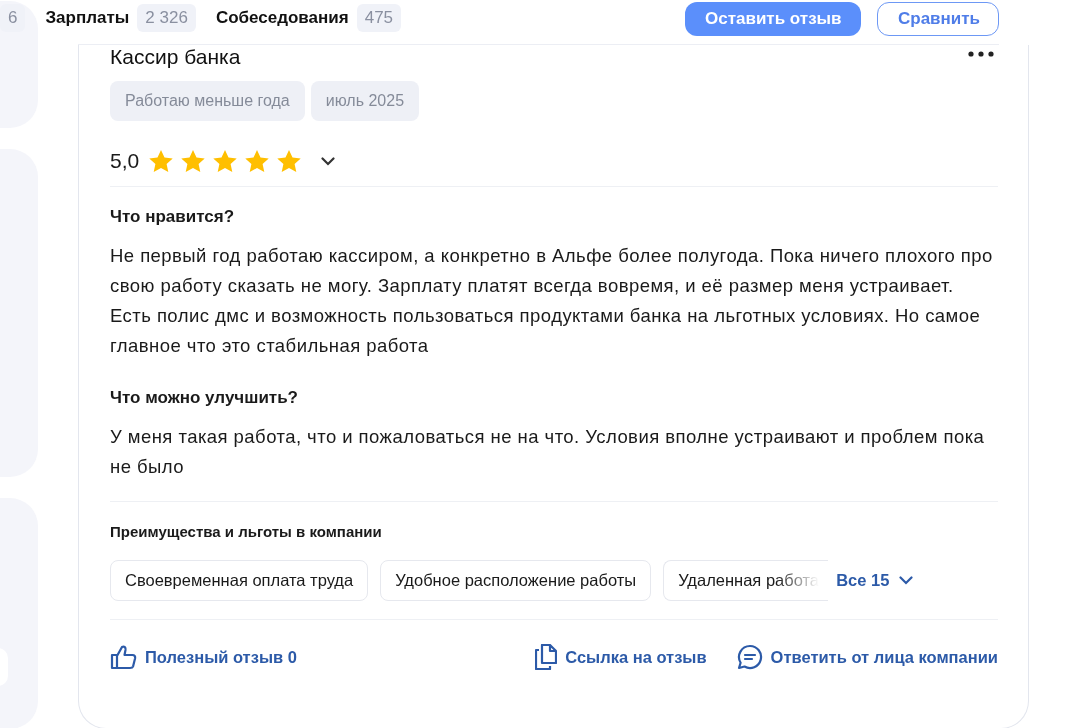 Image resolution: width=1091 pixels, height=728 pixels. I want to click on tab-label: Зарплаты, so click(87, 18).